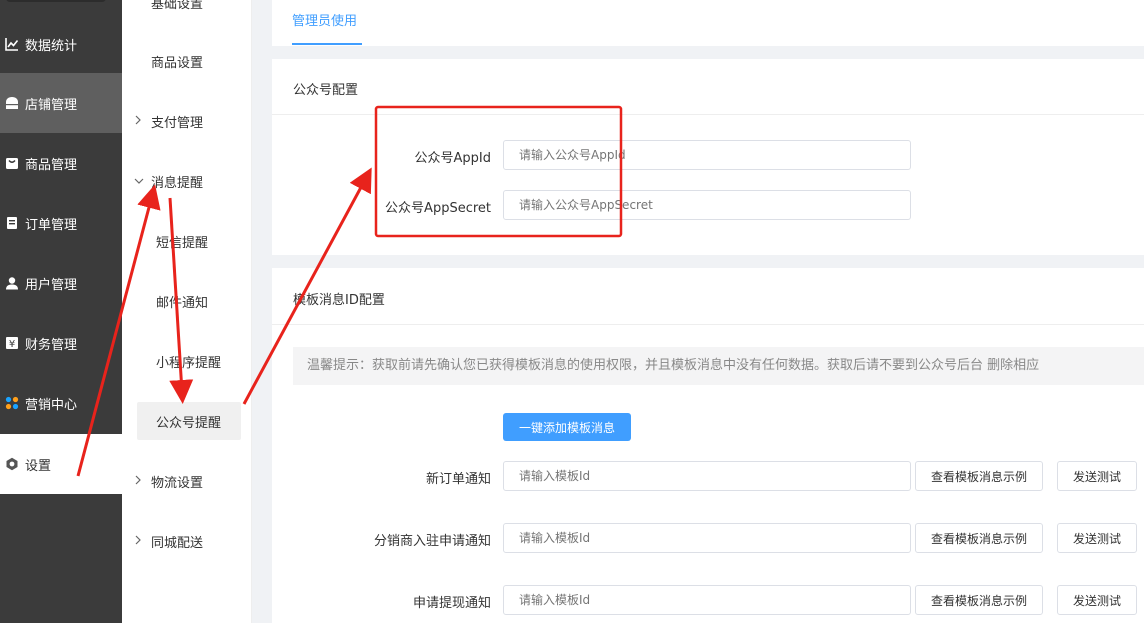  I want to click on finance-icon: ¥, so click(12, 343).